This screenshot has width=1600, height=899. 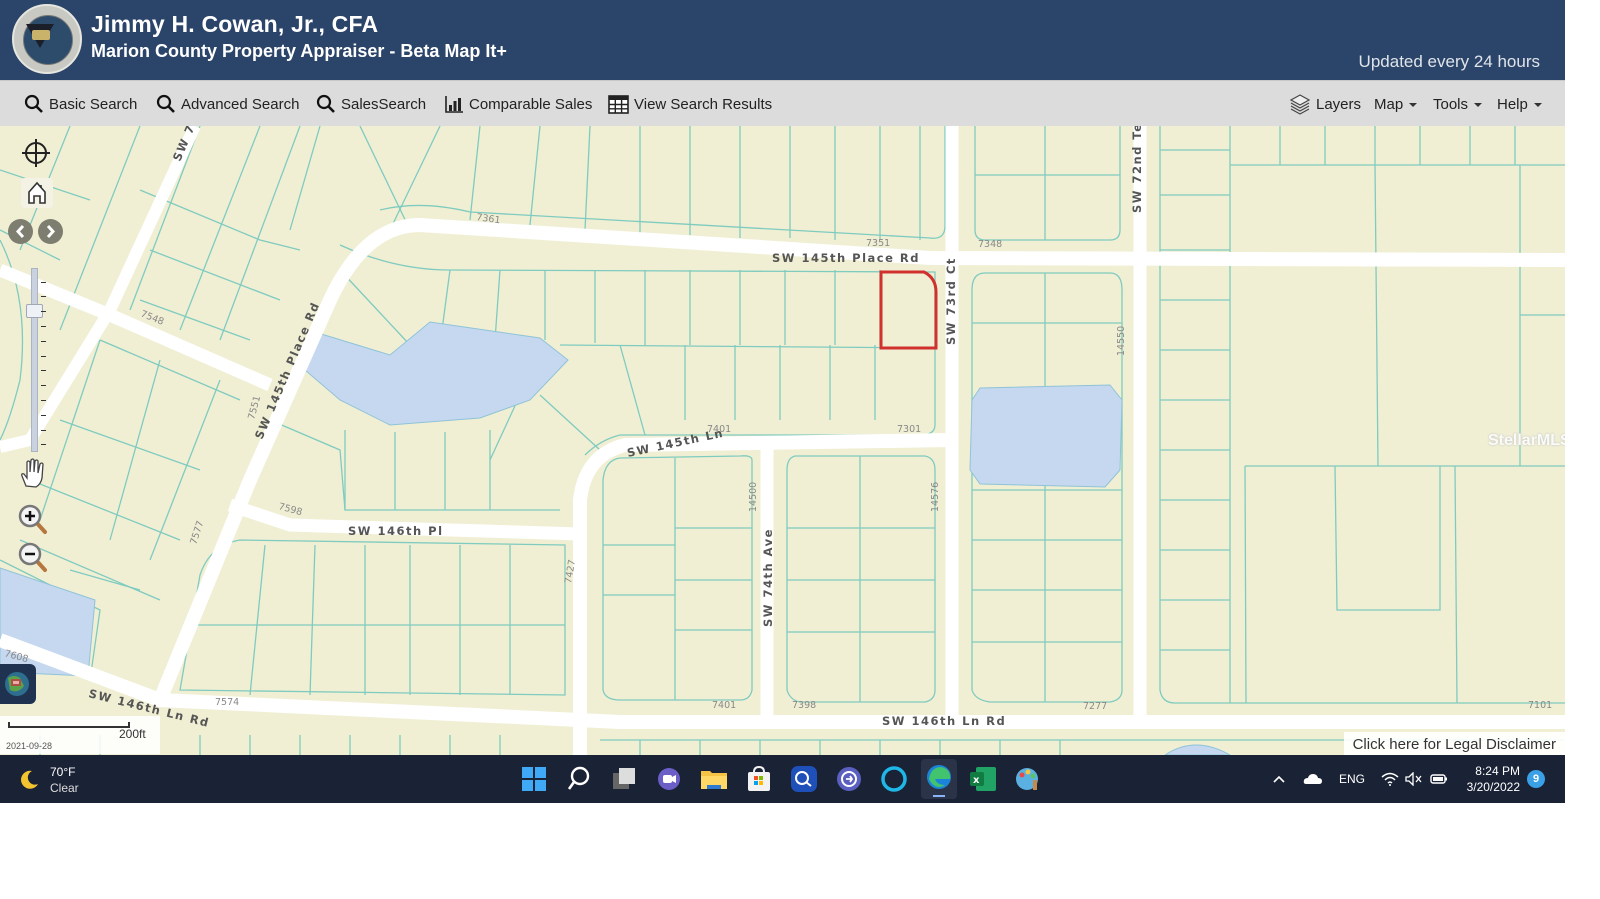 I want to click on advanced-search-button: Advanced Search, so click(x=227, y=104).